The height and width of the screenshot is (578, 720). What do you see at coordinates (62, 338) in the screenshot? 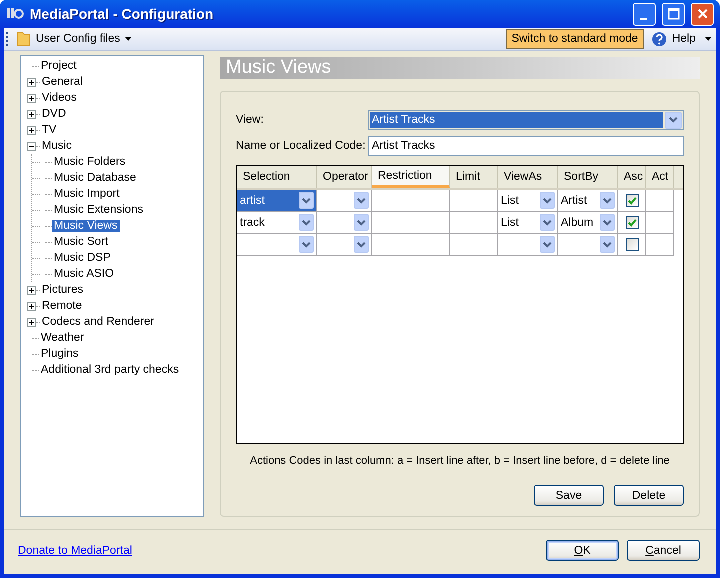
I see `tree-item: Weather` at bounding box center [62, 338].